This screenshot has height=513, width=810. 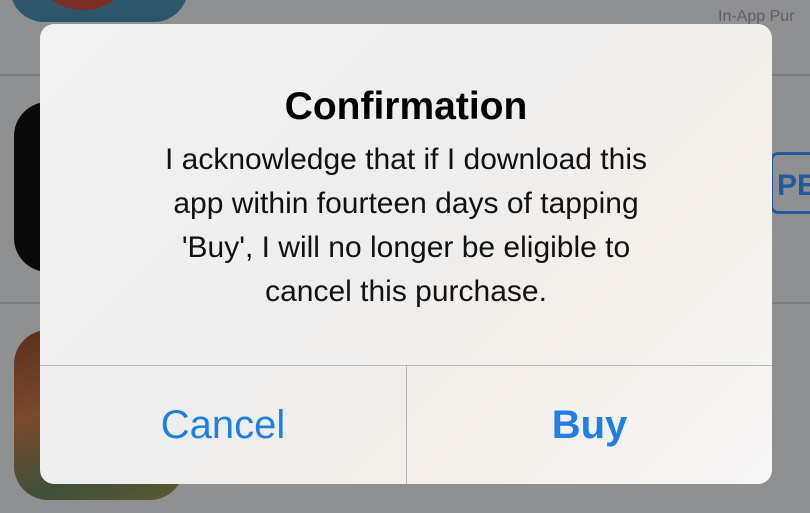 I want to click on app-icon-art, so click(x=83, y=5).